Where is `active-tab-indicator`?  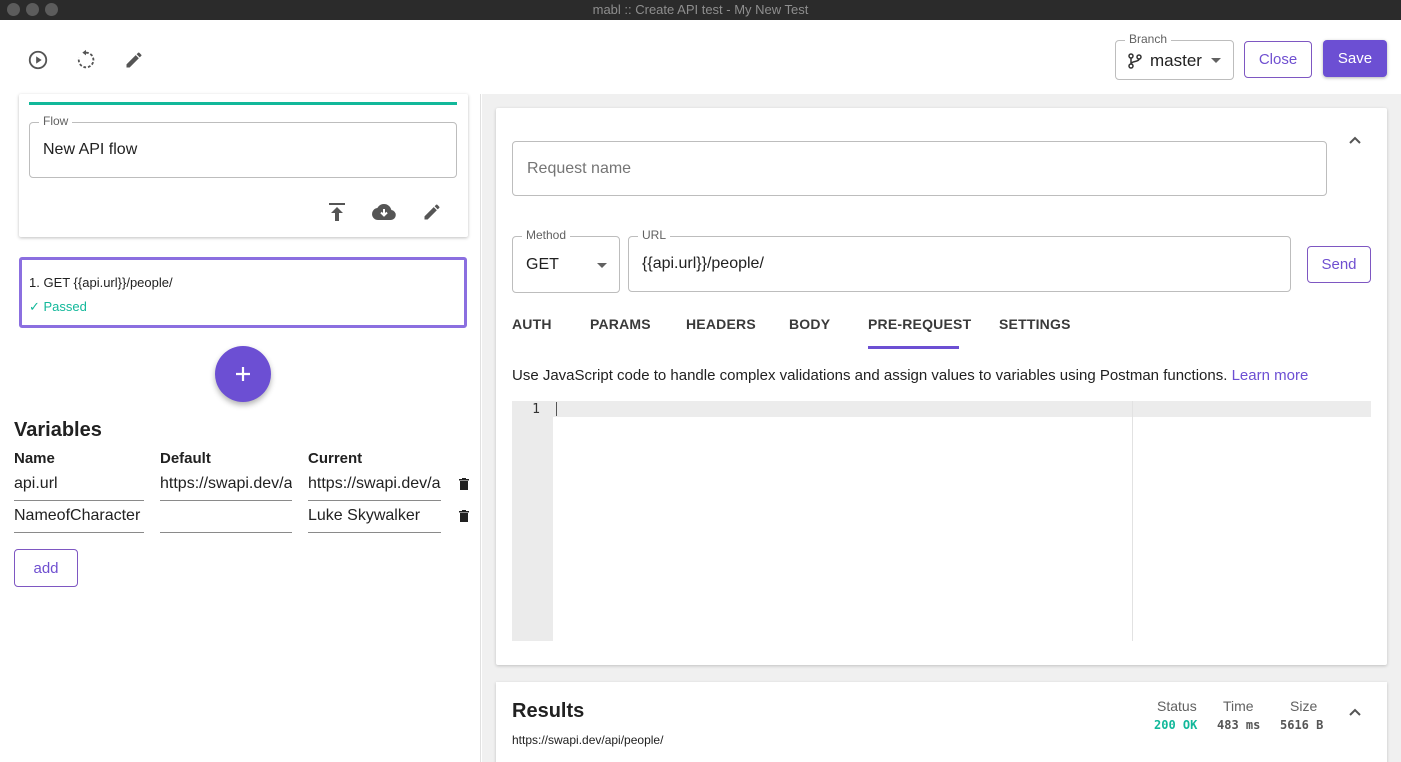
active-tab-indicator is located at coordinates (913, 347).